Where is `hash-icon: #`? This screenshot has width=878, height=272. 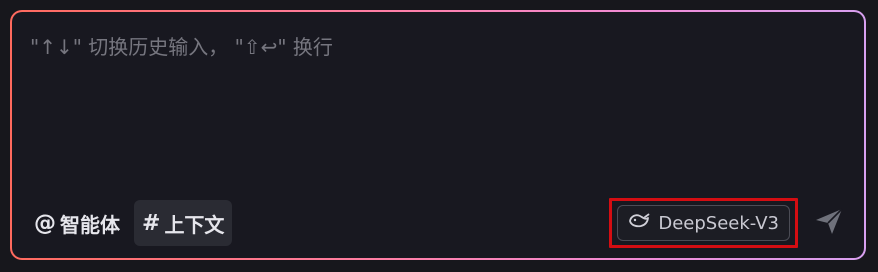
hash-icon: # is located at coordinates (151, 223).